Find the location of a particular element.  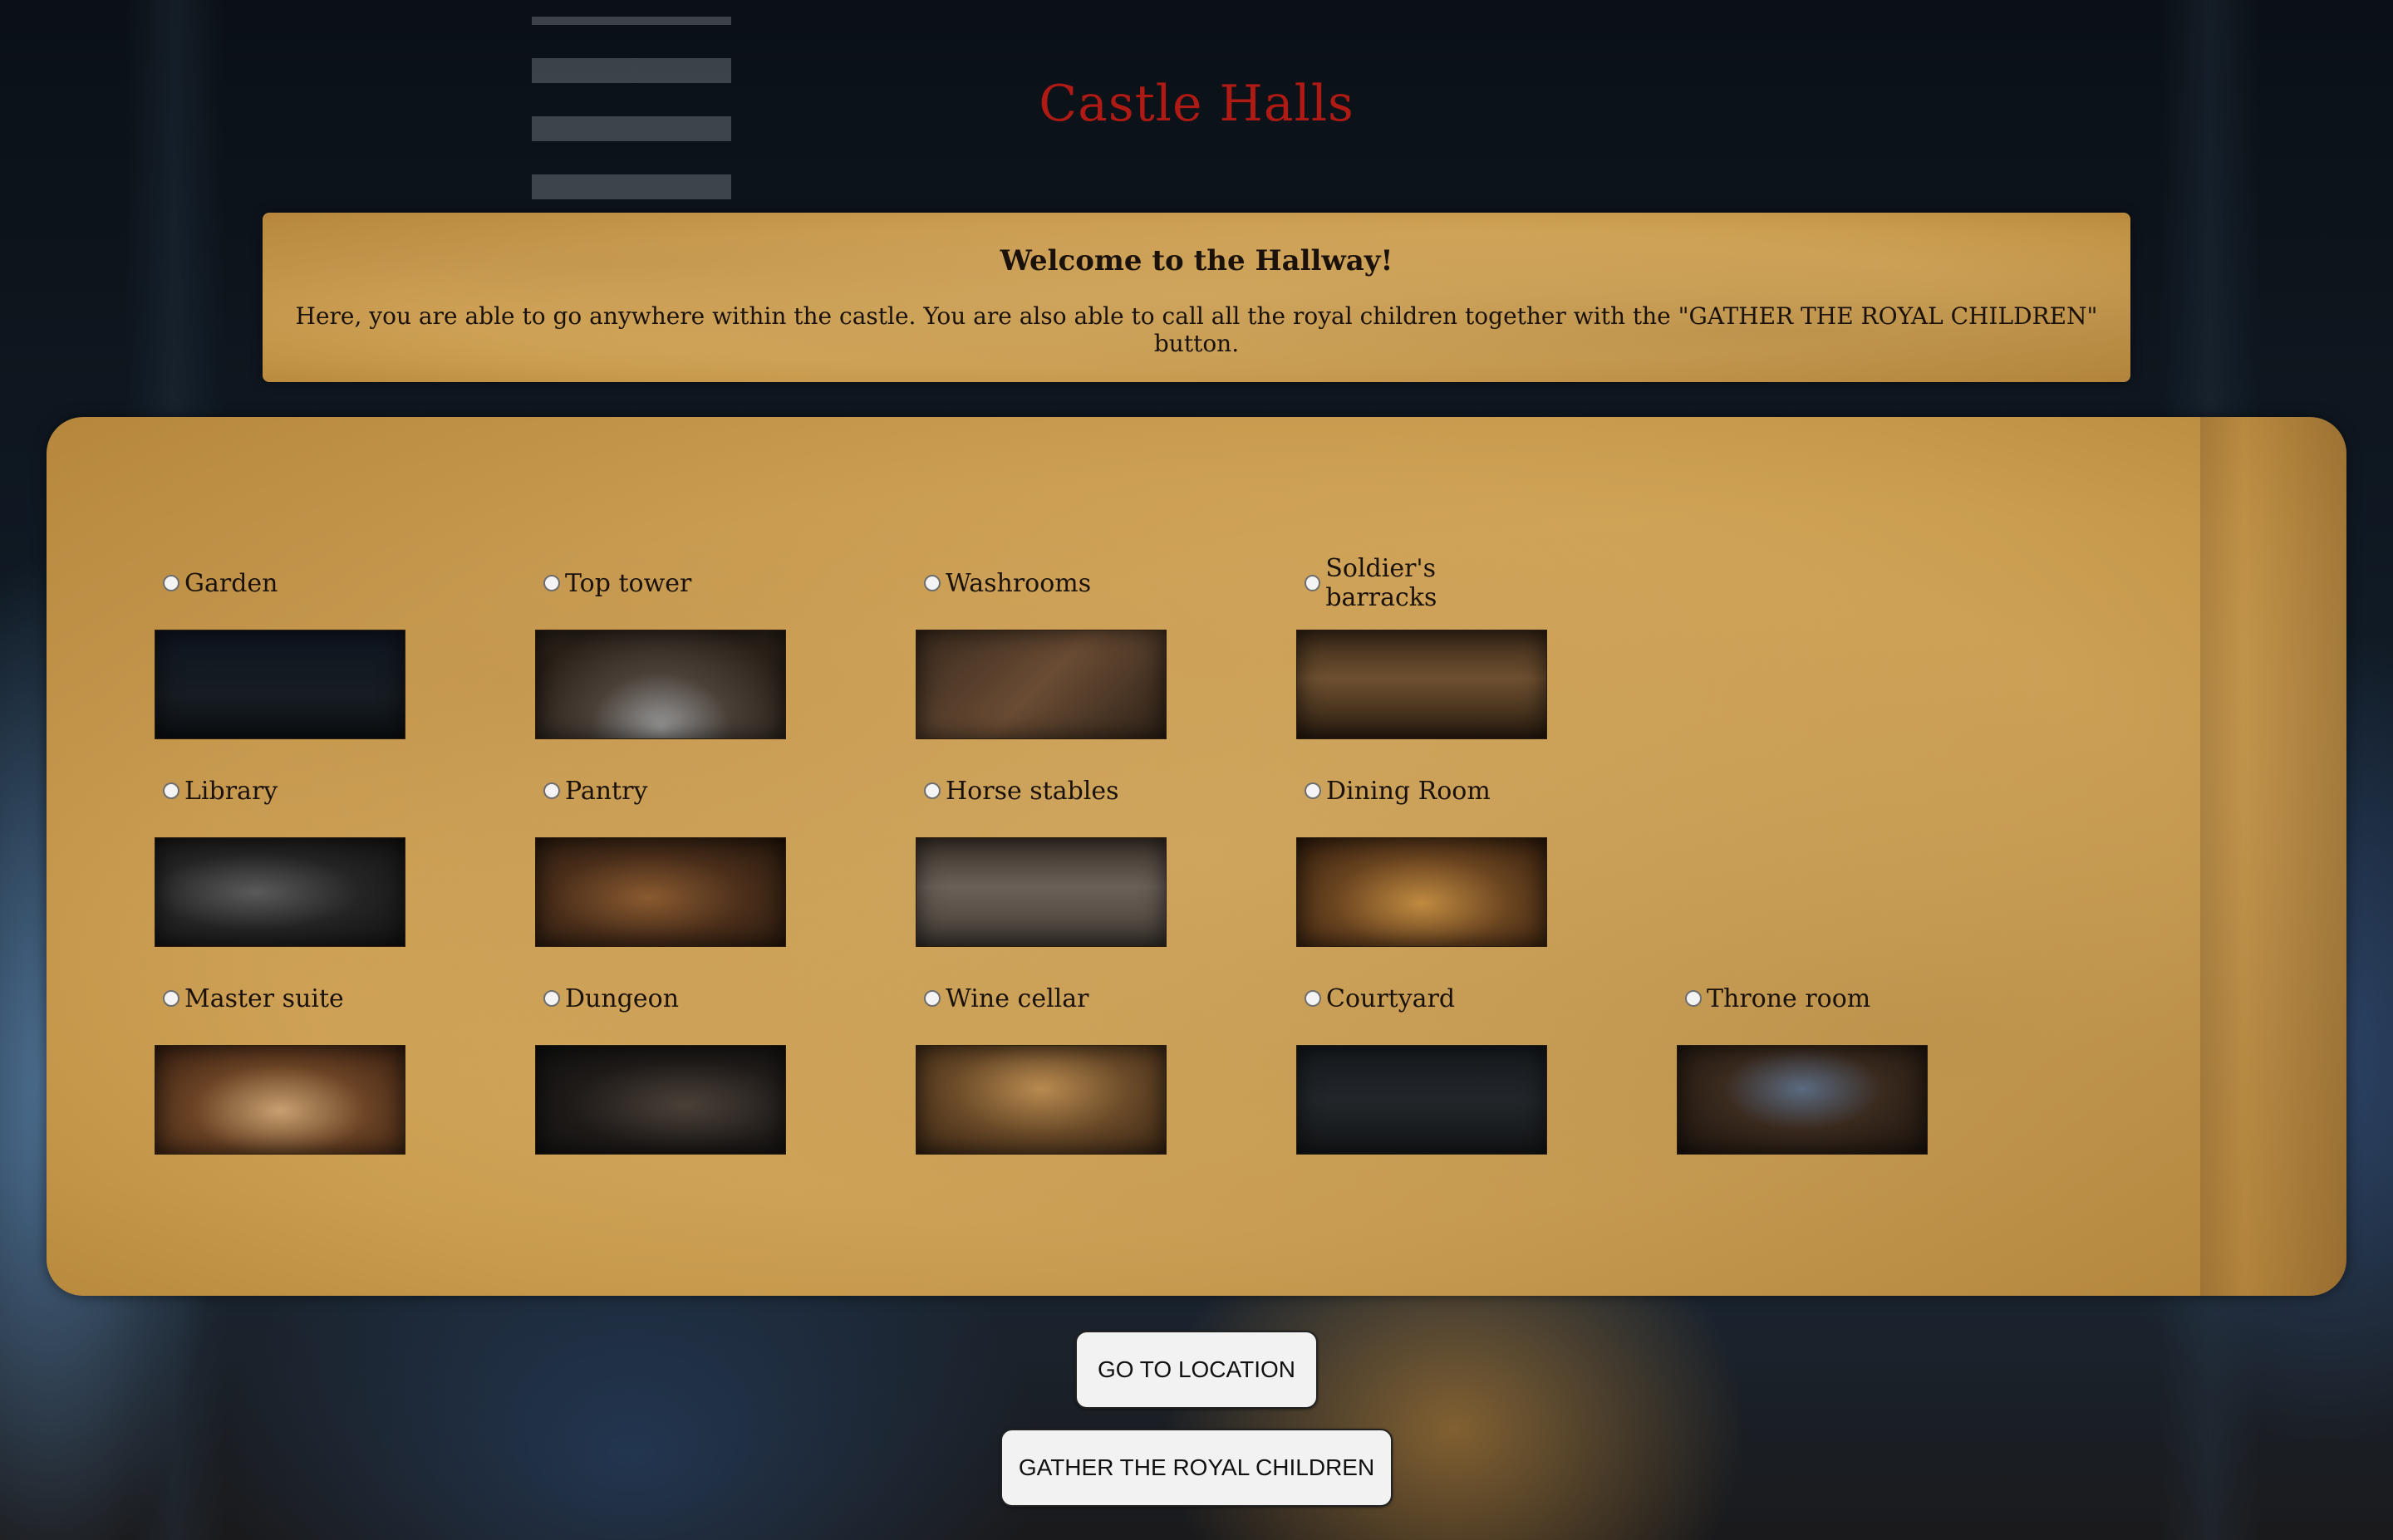

location-label: Wine cellar is located at coordinates (1040, 998).